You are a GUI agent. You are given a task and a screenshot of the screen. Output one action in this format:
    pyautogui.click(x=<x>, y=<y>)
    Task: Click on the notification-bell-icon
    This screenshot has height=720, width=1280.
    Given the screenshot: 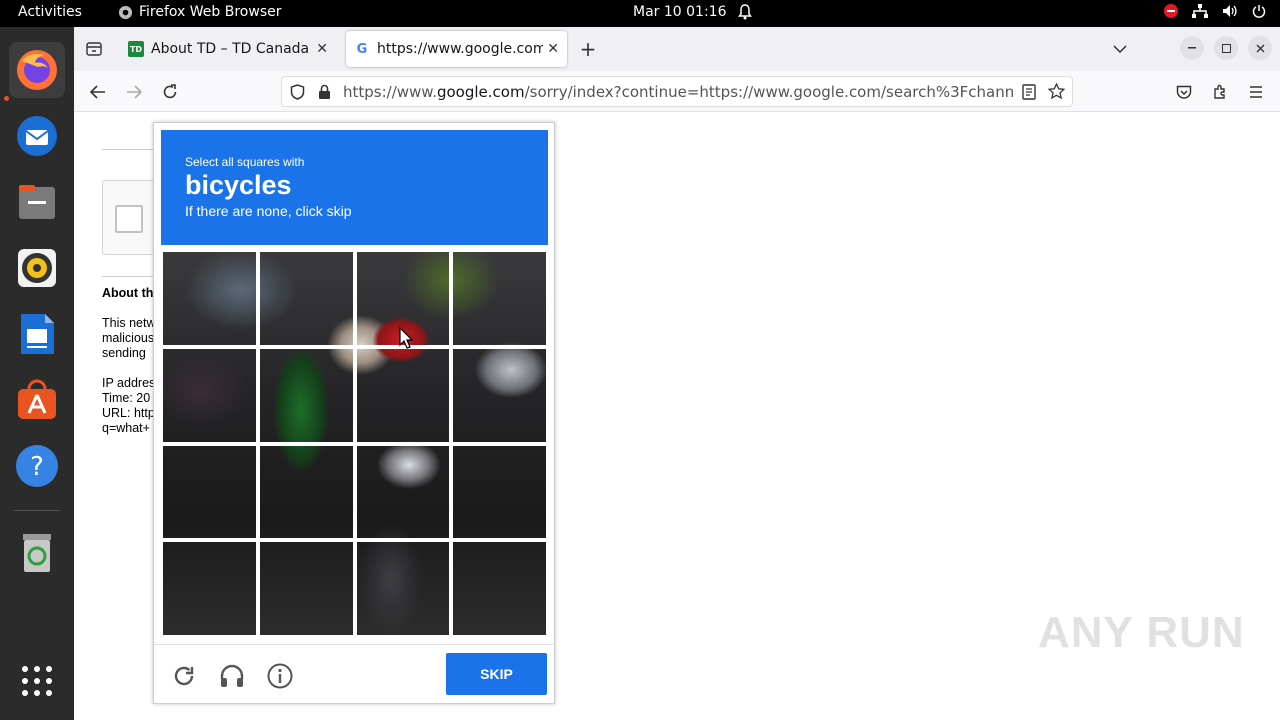 What is the action you would take?
    pyautogui.click(x=745, y=14)
    